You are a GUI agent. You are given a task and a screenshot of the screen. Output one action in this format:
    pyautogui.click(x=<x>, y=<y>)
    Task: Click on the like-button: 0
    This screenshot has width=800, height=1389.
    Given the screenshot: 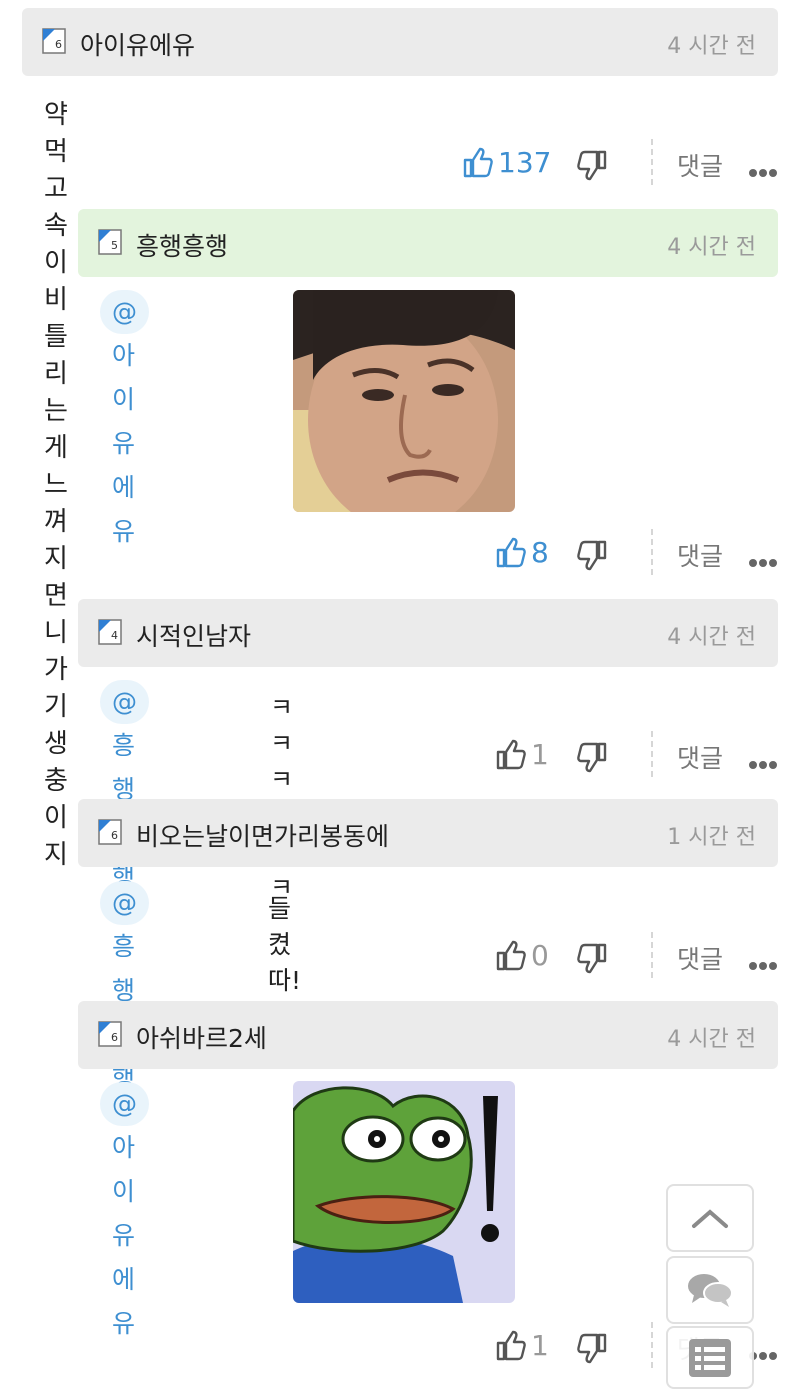 What is the action you would take?
    pyautogui.click(x=522, y=955)
    